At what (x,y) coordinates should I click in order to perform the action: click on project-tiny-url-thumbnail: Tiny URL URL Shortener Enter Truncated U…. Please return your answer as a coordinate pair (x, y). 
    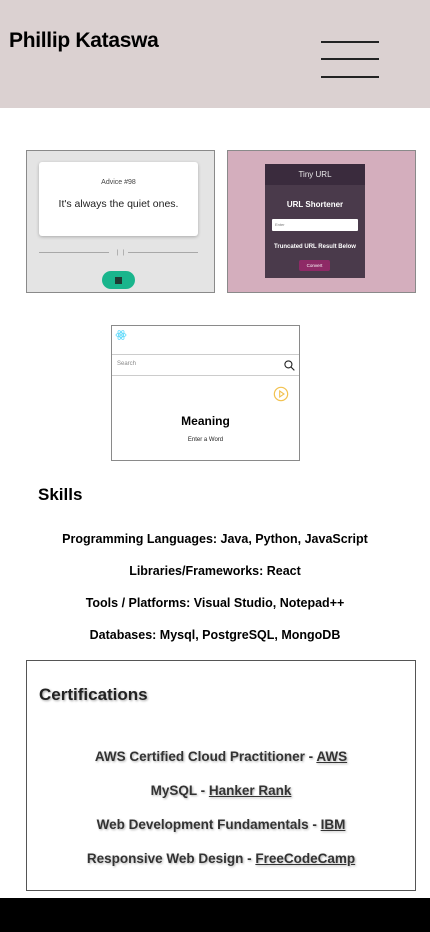
    Looking at the image, I should click on (321, 221).